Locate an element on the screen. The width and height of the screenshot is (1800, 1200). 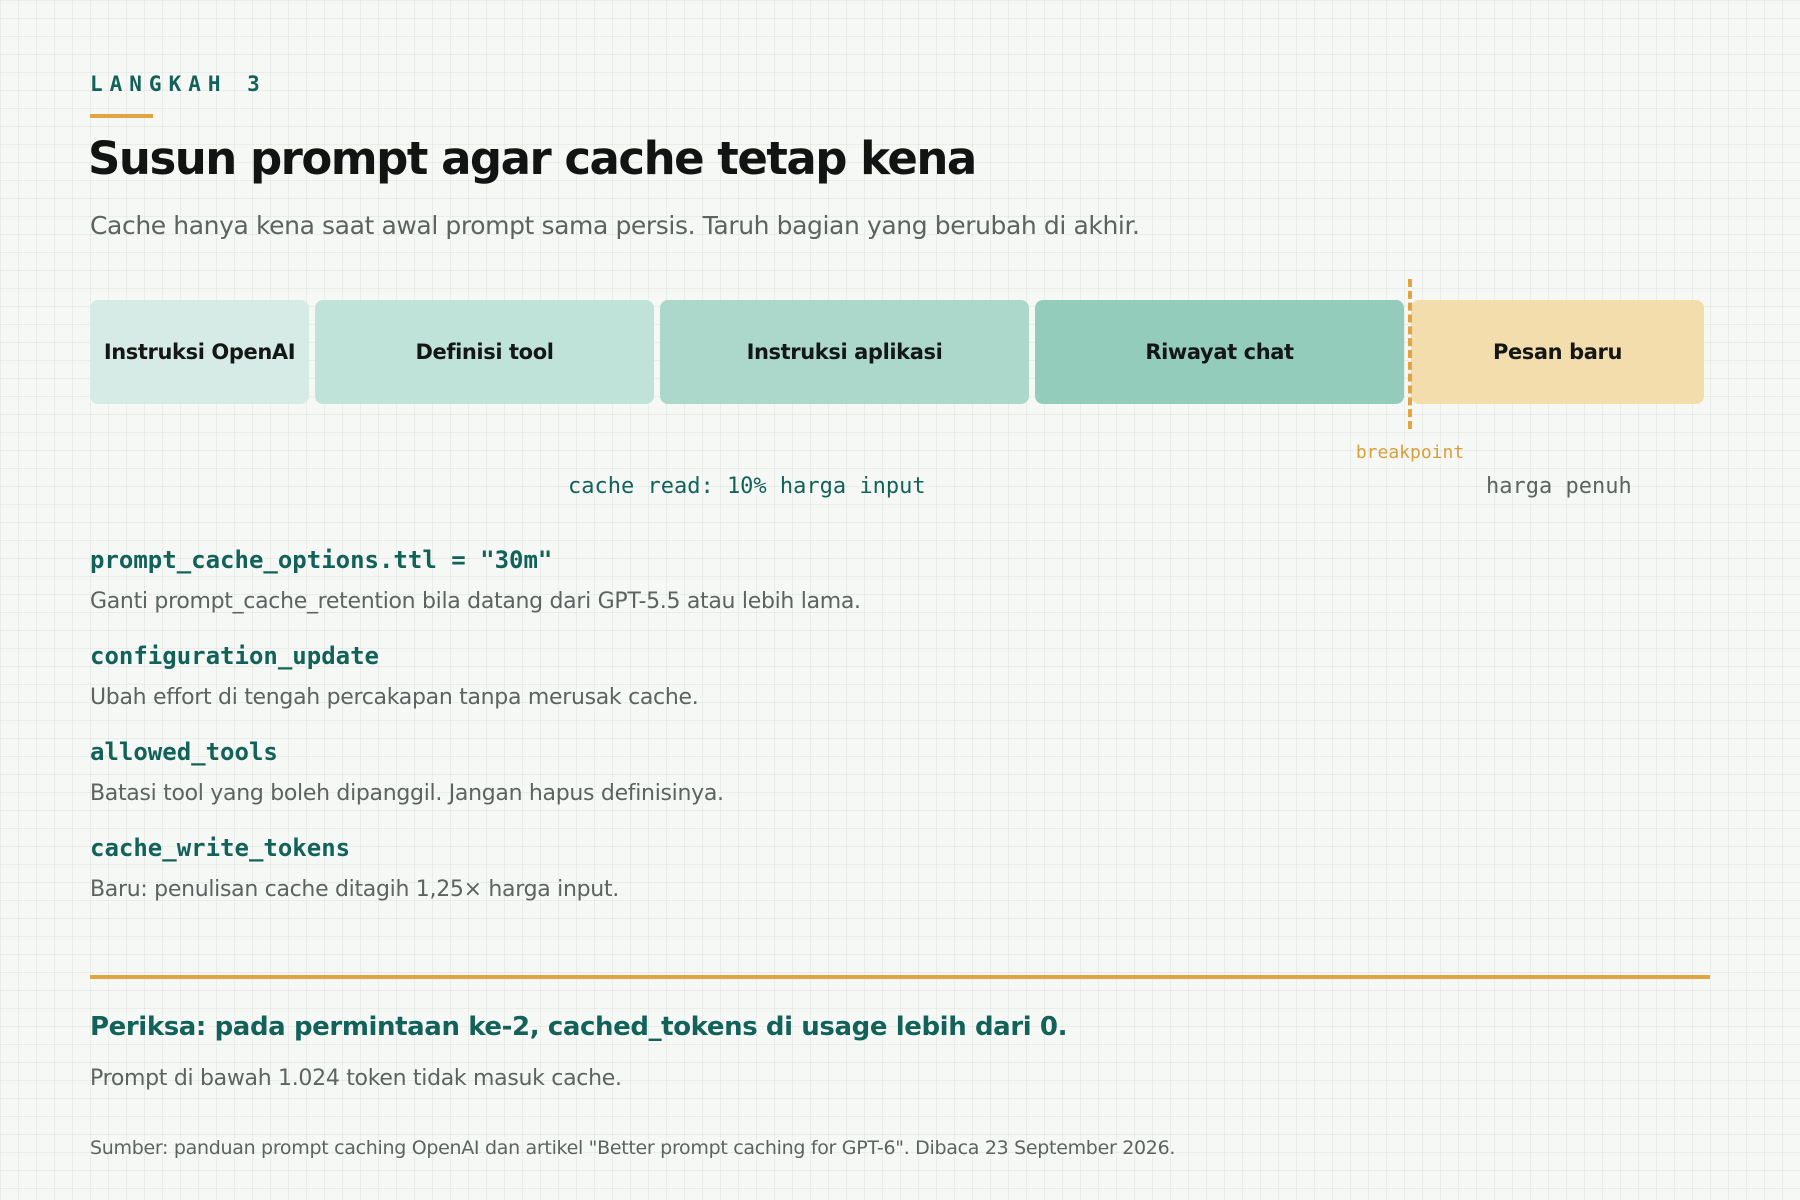
full-price-label: harga penuh is located at coordinates (1559, 486).